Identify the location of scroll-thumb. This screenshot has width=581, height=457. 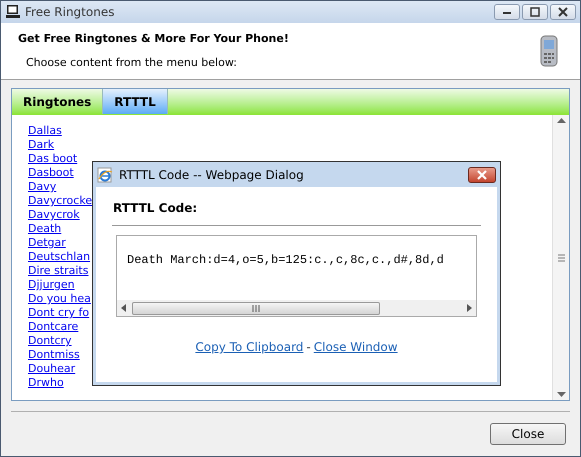
(256, 308).